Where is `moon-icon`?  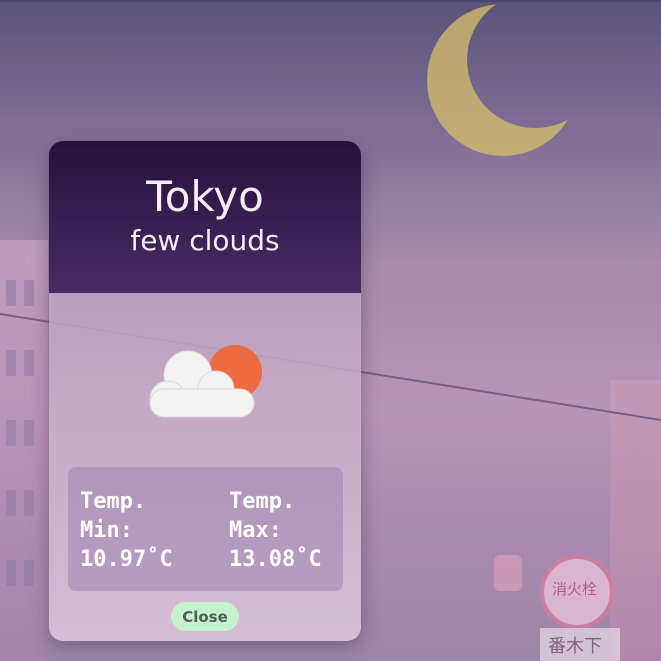 moon-icon is located at coordinates (510, 85).